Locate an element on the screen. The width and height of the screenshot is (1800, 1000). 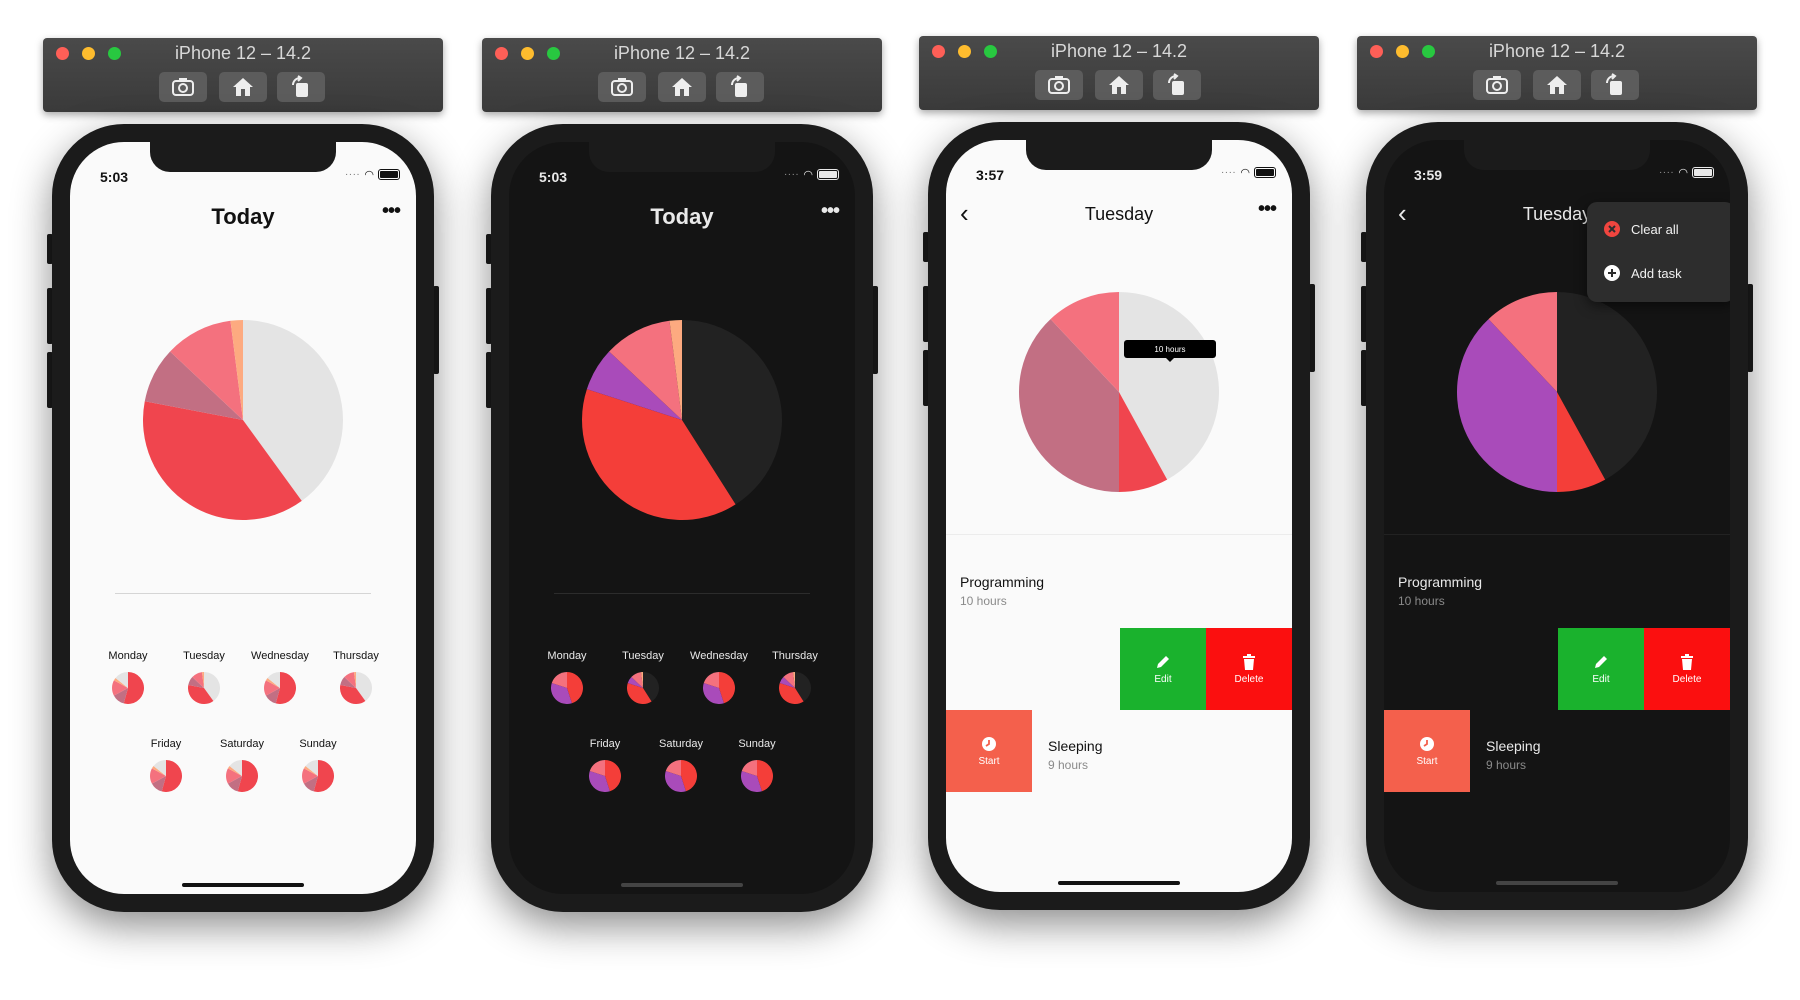
home-icon is located at coordinates (243, 87).